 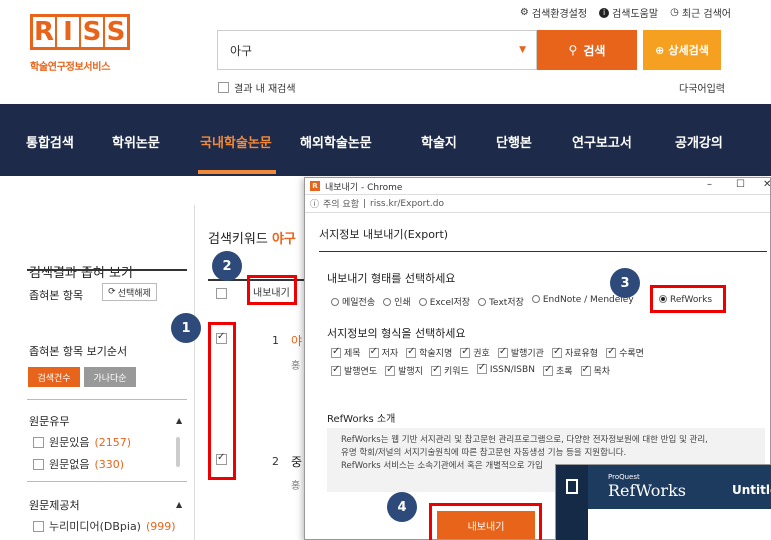 What do you see at coordinates (80, 32) in the screenshot?
I see `logo-mark: R I S S` at bounding box center [80, 32].